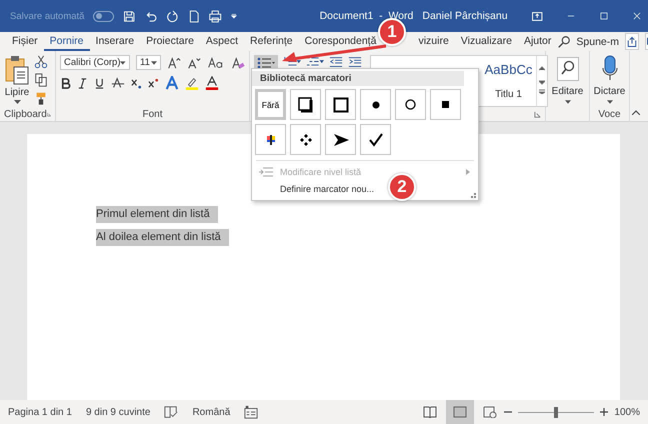 This screenshot has height=424, width=648. I want to click on increase-indent-icon, so click(355, 62).